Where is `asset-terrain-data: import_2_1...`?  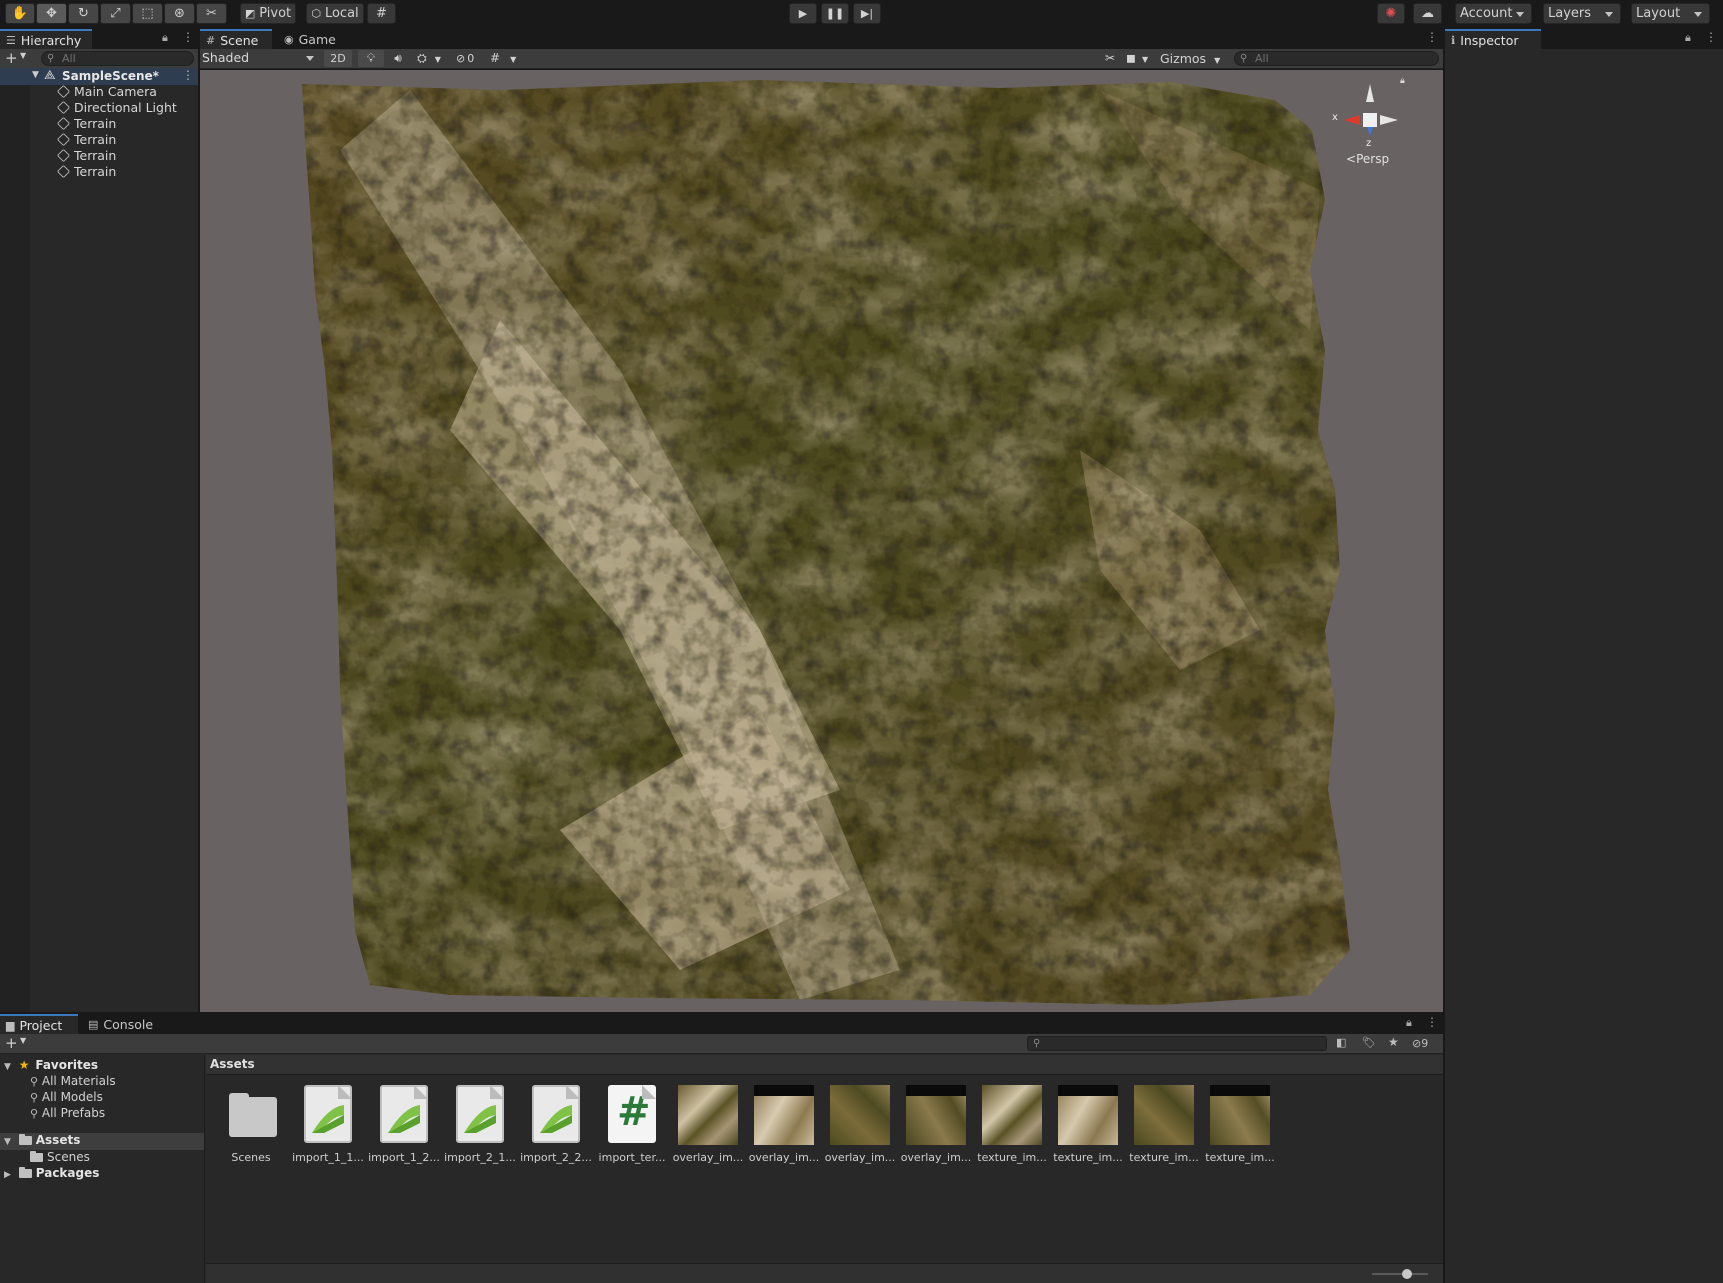
asset-terrain-data: import_2_1... is located at coordinates (480, 1124).